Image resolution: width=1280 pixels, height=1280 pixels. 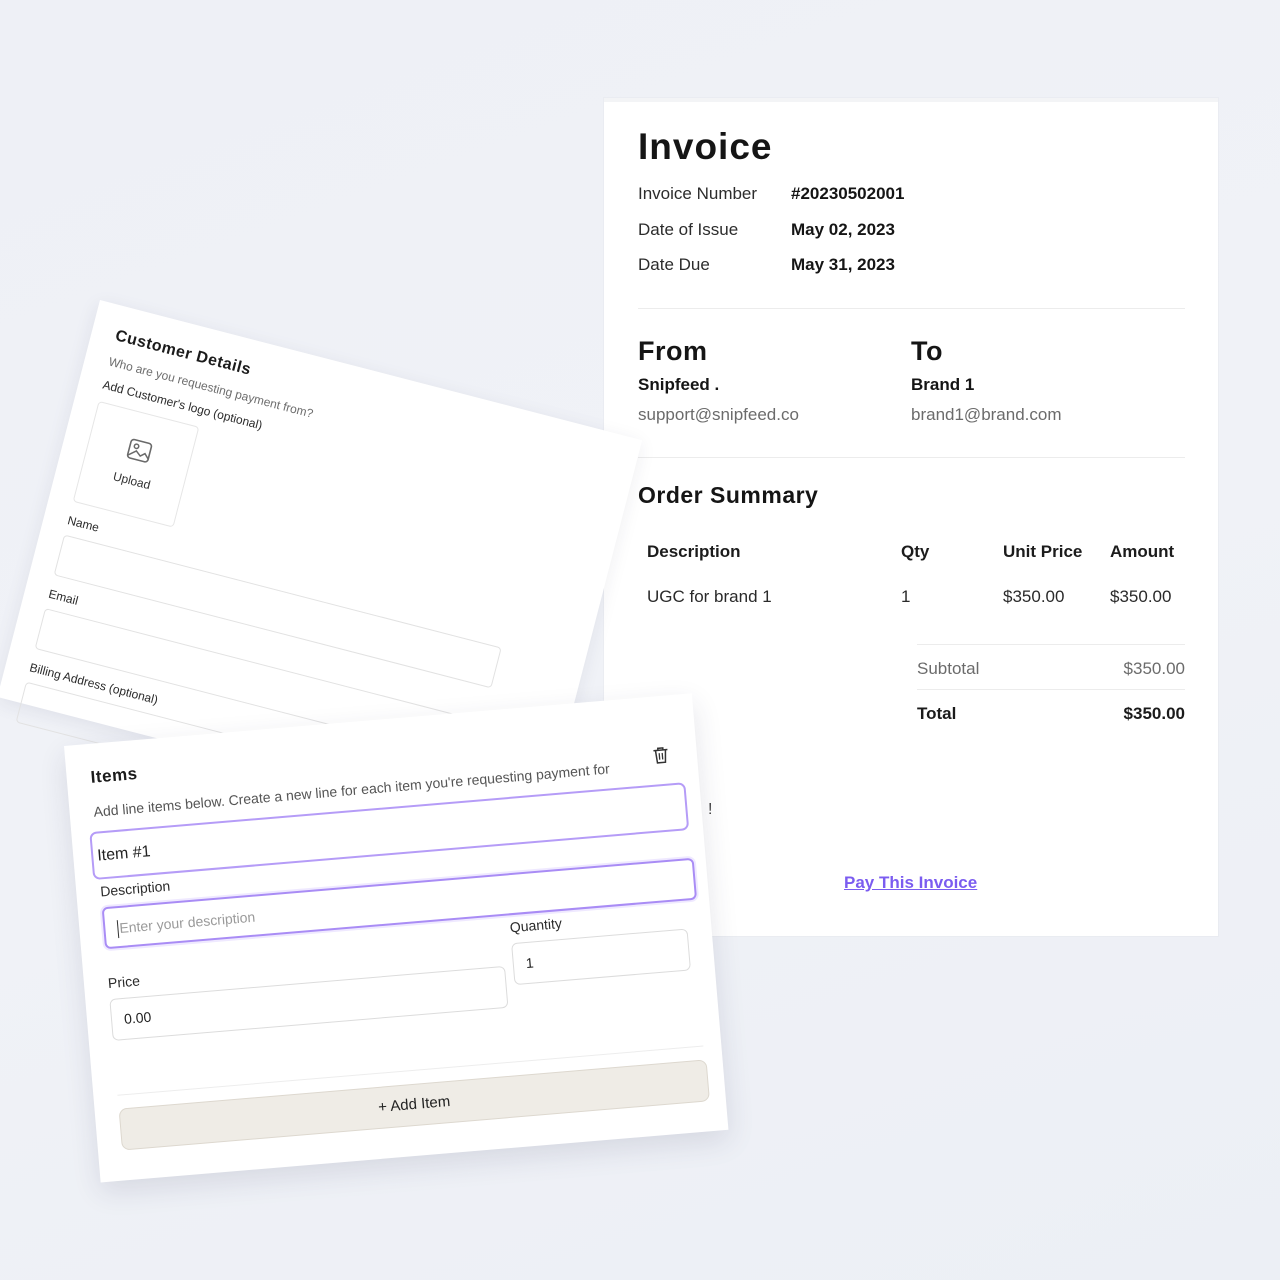 What do you see at coordinates (414, 1105) in the screenshot?
I see `add-item-button: + Add Item` at bounding box center [414, 1105].